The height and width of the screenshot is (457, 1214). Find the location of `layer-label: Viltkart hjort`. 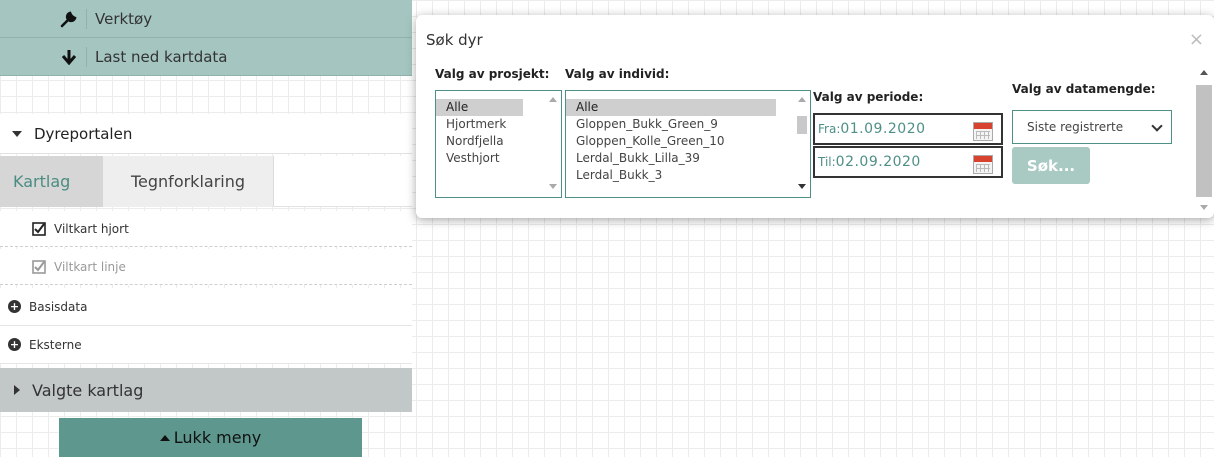

layer-label: Viltkart hjort is located at coordinates (91, 228).